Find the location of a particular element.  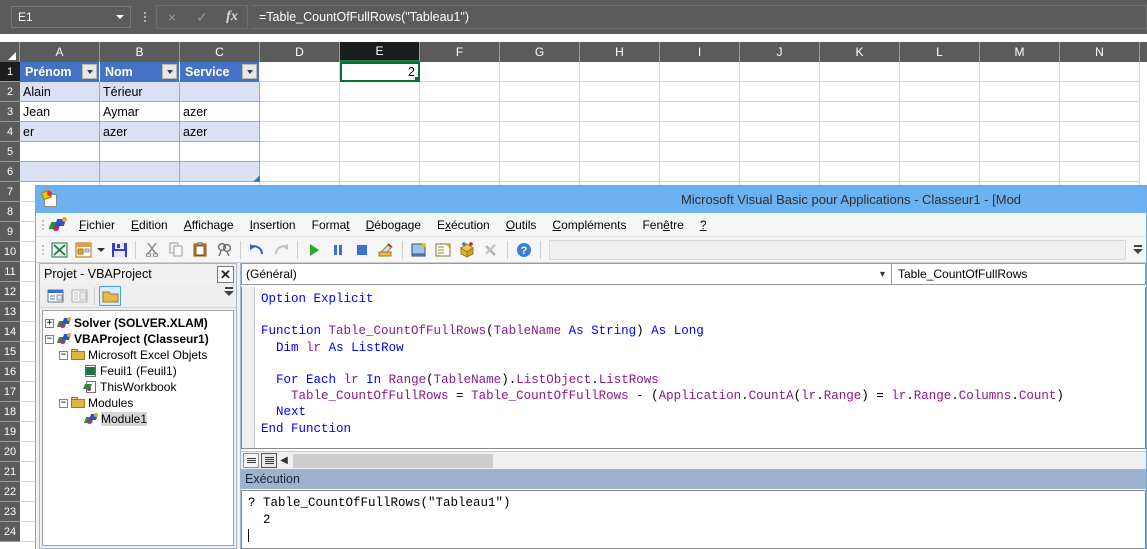

menu-item-edition: Edition is located at coordinates (149, 225).